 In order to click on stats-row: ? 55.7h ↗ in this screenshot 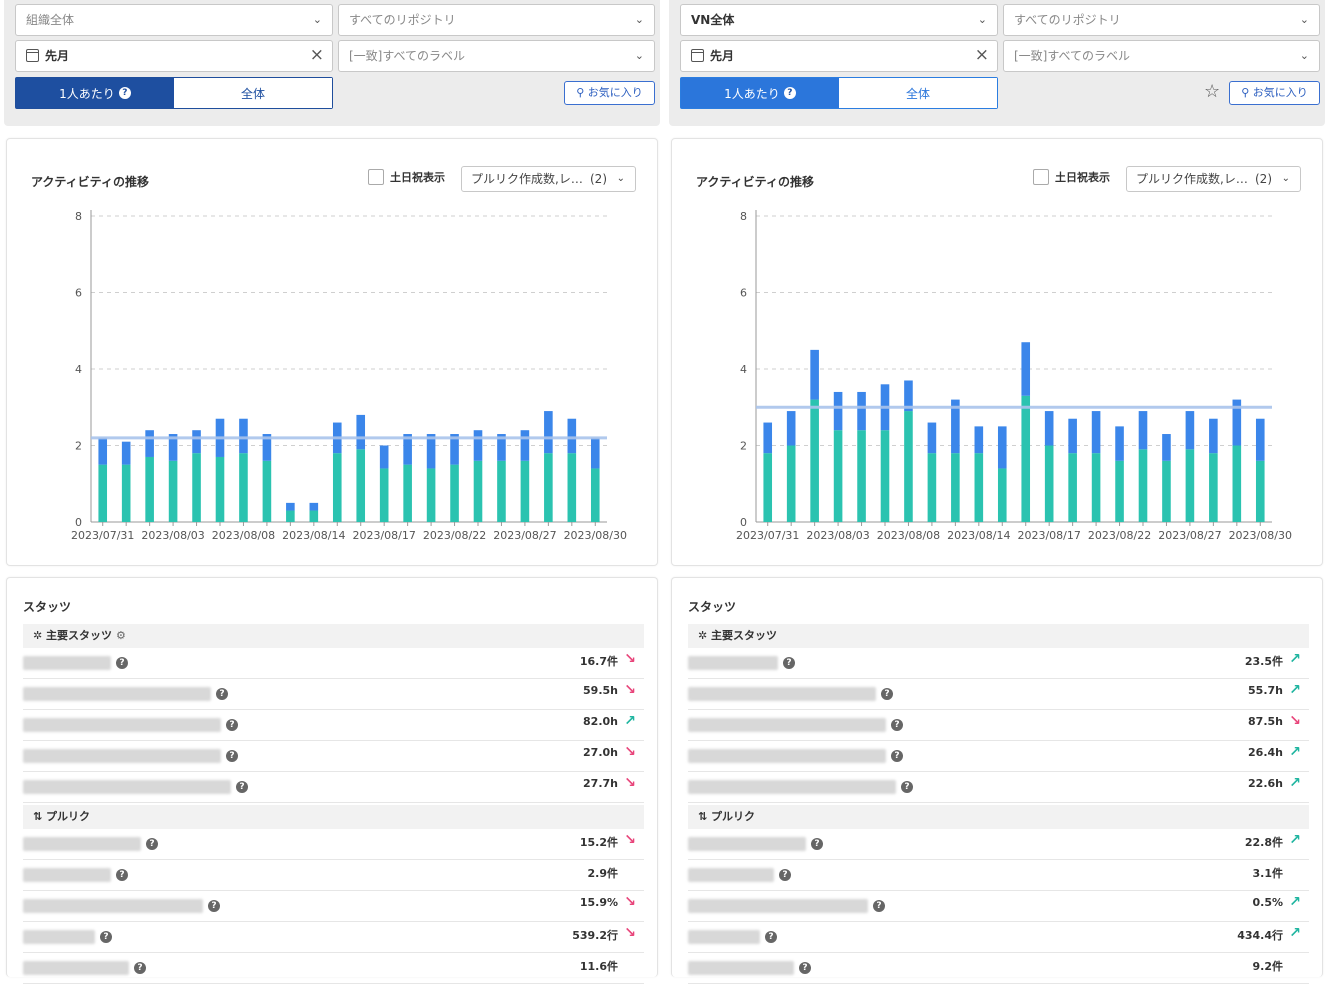, I will do `click(998, 694)`.